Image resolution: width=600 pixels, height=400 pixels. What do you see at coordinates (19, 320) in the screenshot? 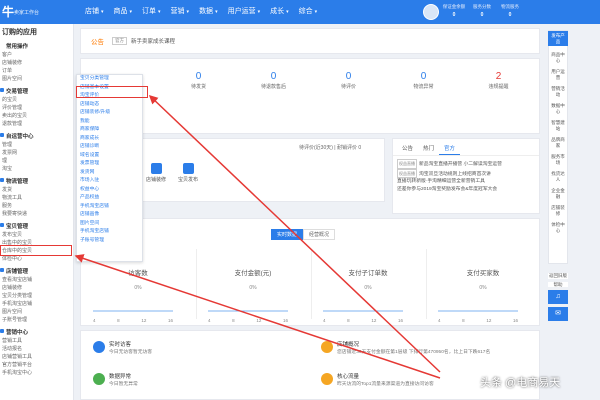
I see `sidebar-link: 子账号管理` at bounding box center [19, 320].